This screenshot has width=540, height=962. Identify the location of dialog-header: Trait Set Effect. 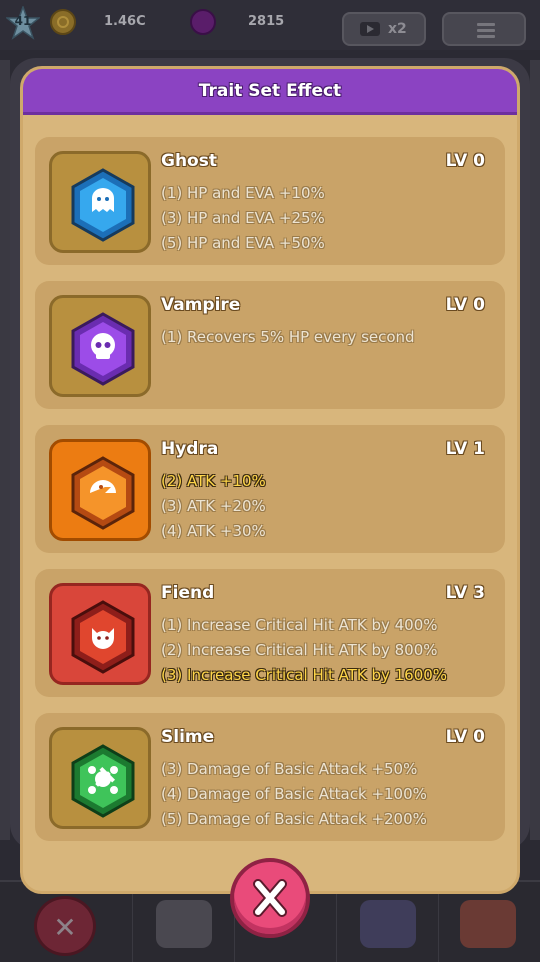
(270, 92).